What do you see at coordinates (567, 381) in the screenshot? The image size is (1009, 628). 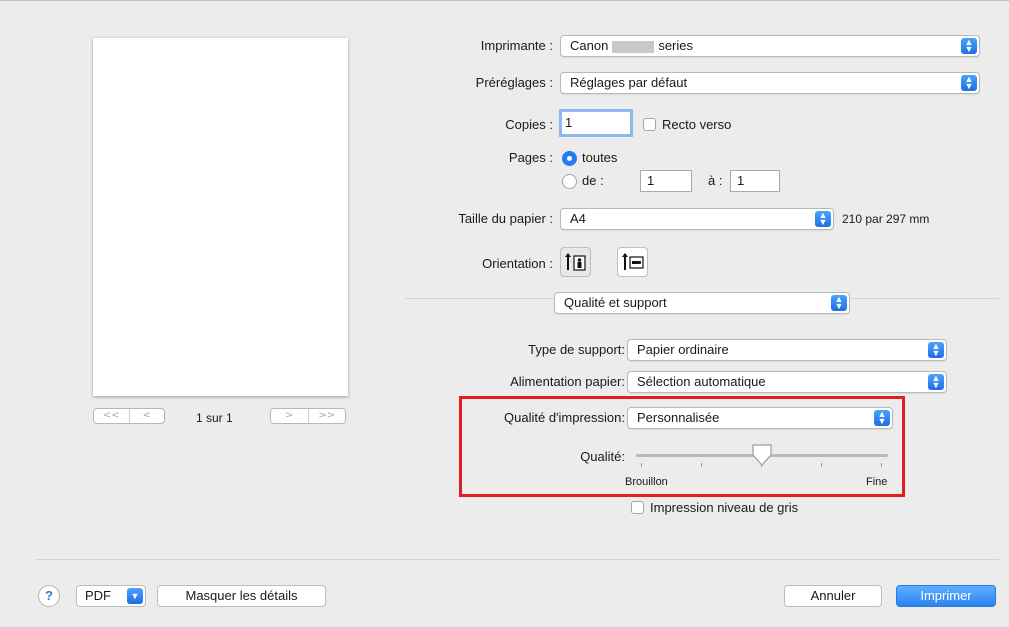 I see `paper-source-label: Alimentation papier:` at bounding box center [567, 381].